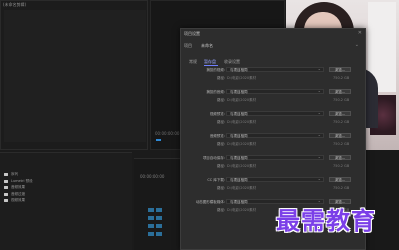 Image resolution: width=399 pixels, height=250 pixels. I want to click on project-item-label: 音频效果, so click(18, 187).